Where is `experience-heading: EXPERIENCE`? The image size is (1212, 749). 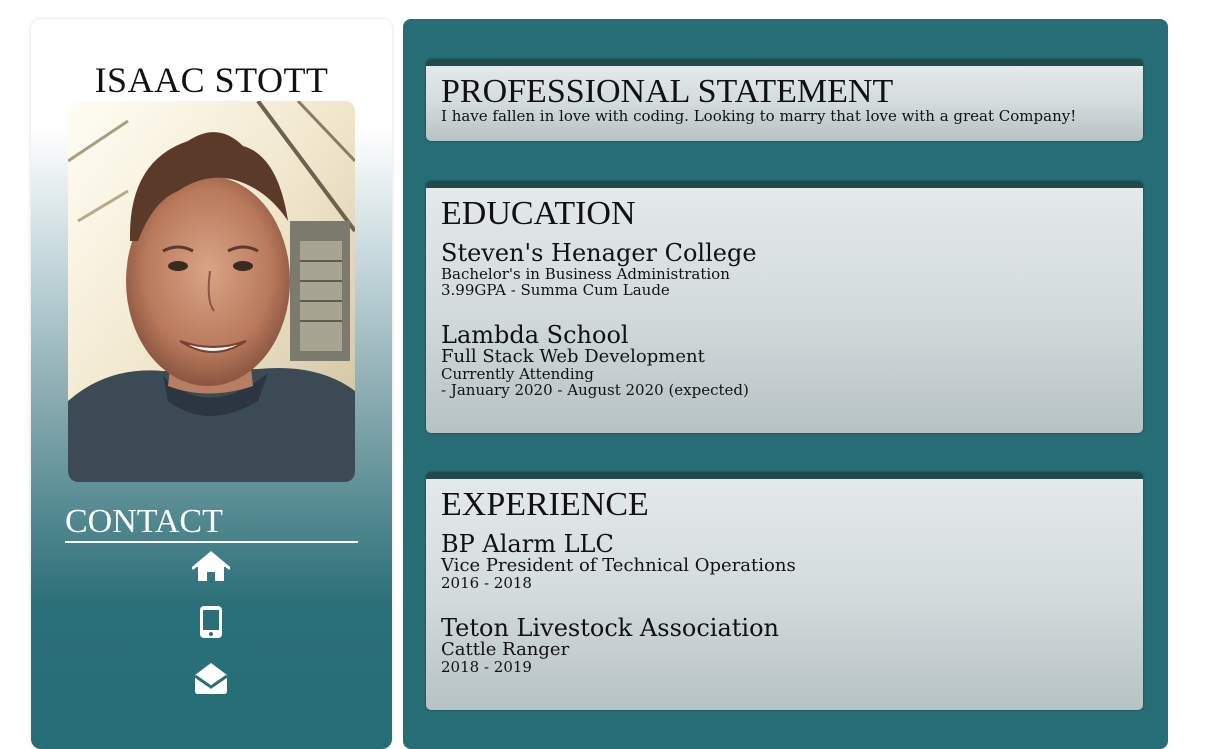 experience-heading: EXPERIENCE is located at coordinates (545, 504).